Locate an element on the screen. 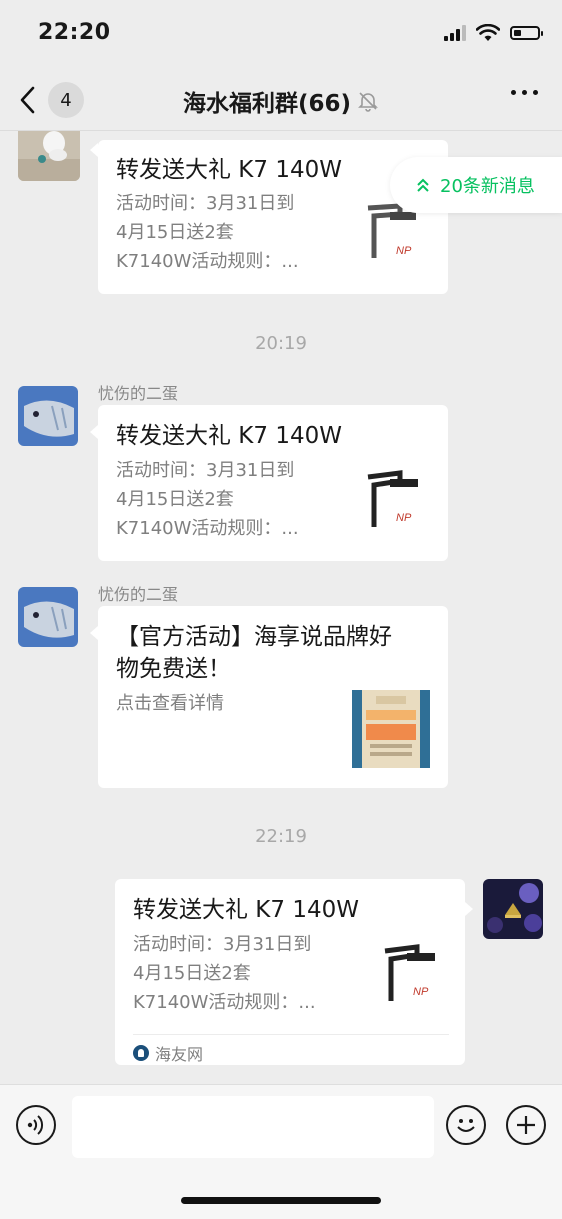  home-indicator is located at coordinates (281, 1200).